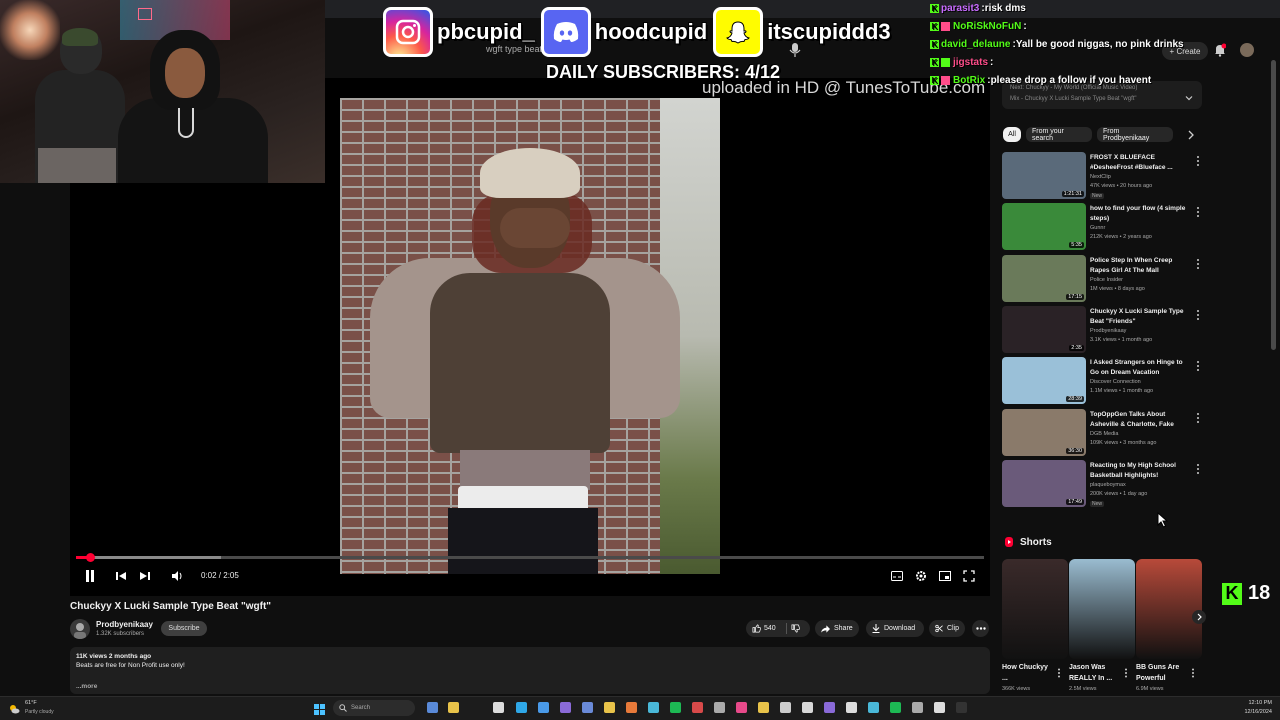 The height and width of the screenshot is (720, 1280). Describe the element at coordinates (895, 628) in the screenshot. I see `download-button: Download` at that location.